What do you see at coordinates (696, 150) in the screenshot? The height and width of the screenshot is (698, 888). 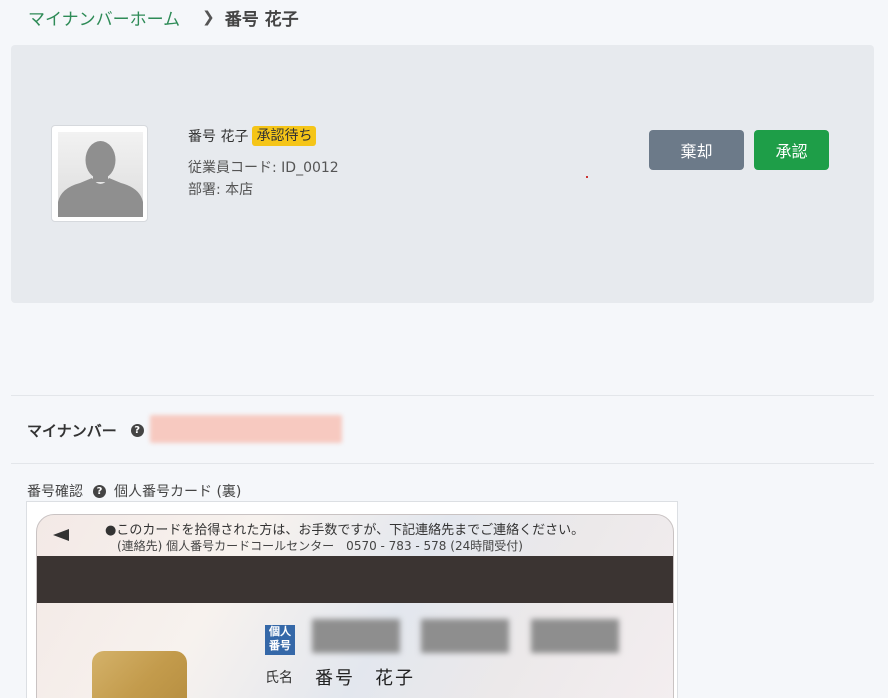 I see `discard-button: 棄却` at bounding box center [696, 150].